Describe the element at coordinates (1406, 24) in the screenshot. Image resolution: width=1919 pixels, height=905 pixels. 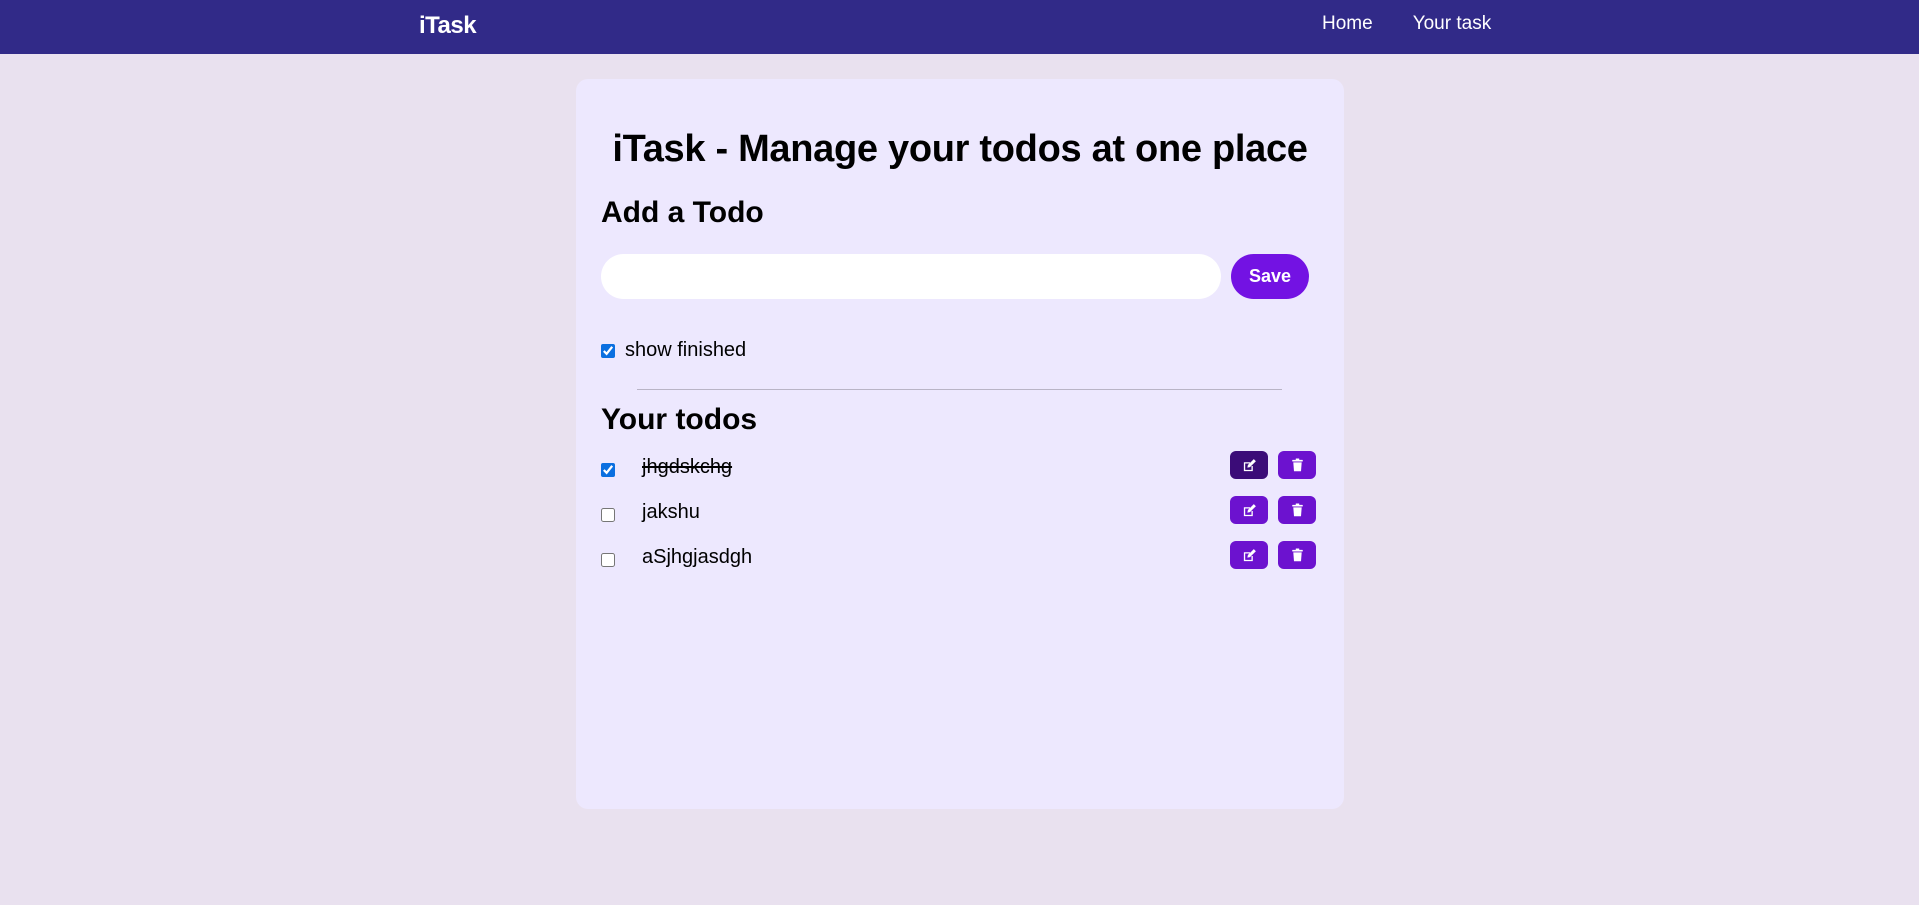
I see `nav-links: Home Your task` at that location.